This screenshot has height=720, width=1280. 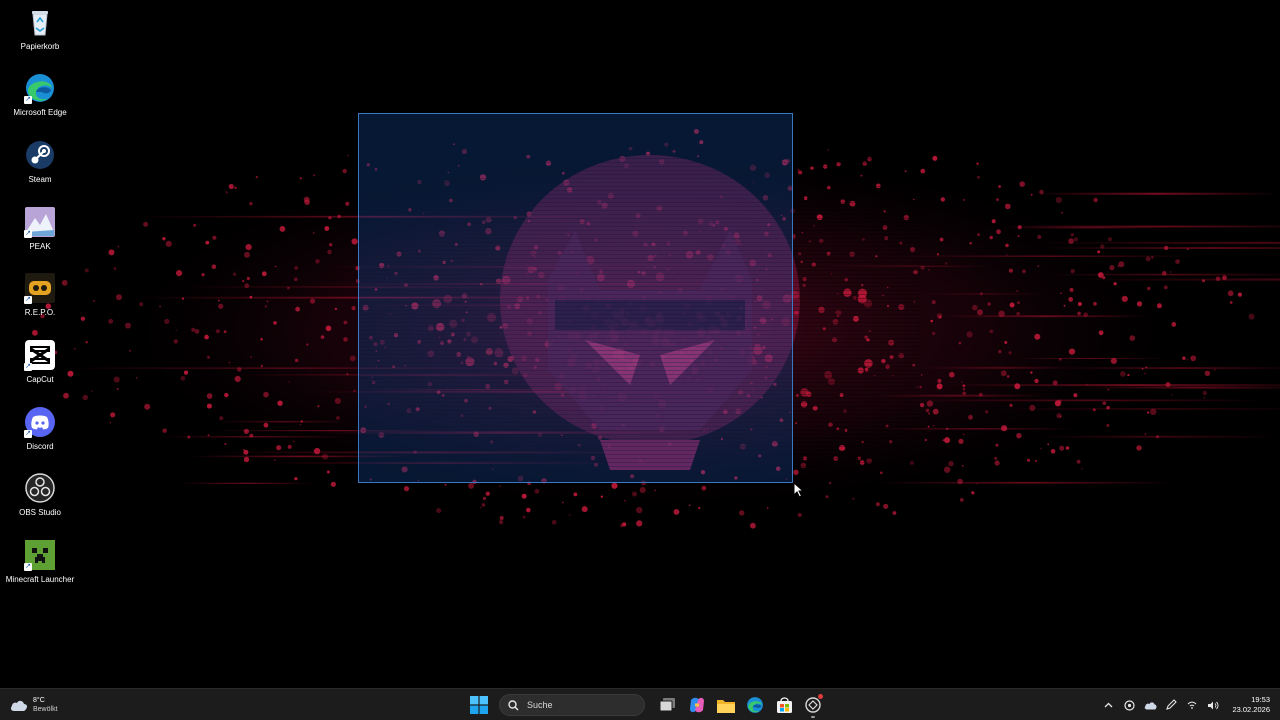 What do you see at coordinates (820, 696) in the screenshot?
I see `notification-badge` at bounding box center [820, 696].